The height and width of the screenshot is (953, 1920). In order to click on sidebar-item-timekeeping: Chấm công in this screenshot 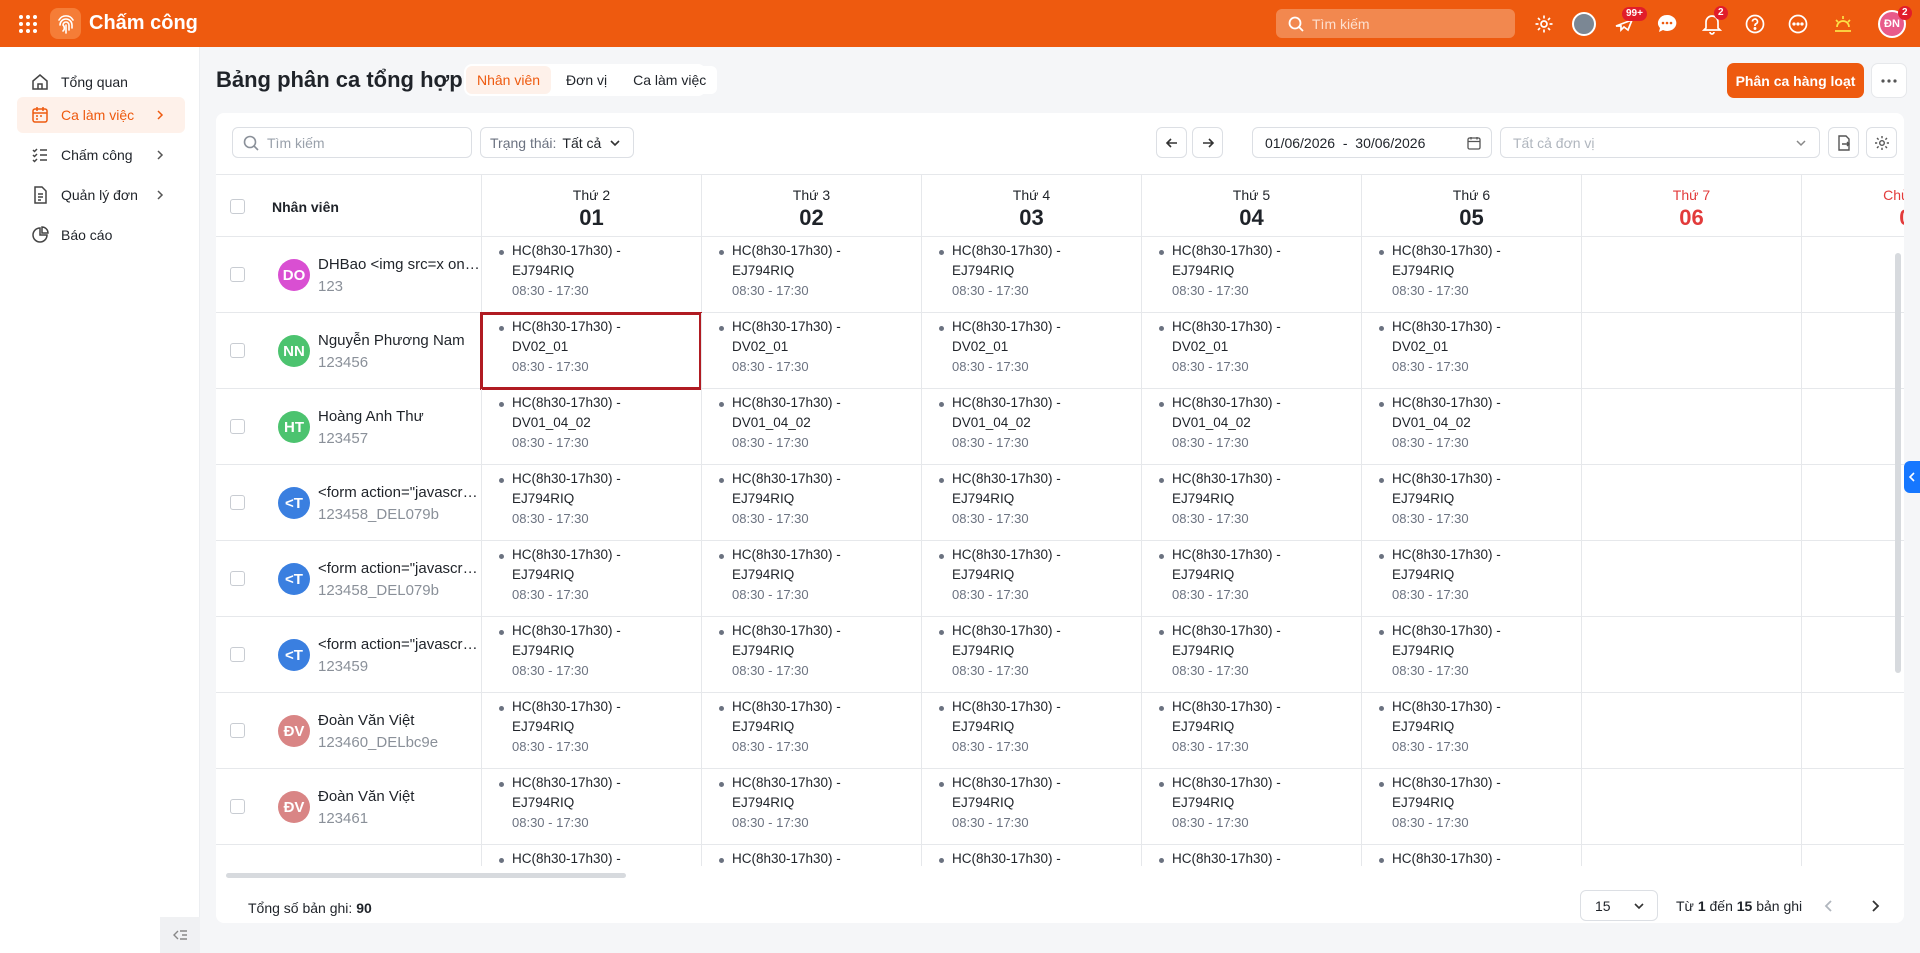, I will do `click(101, 155)`.